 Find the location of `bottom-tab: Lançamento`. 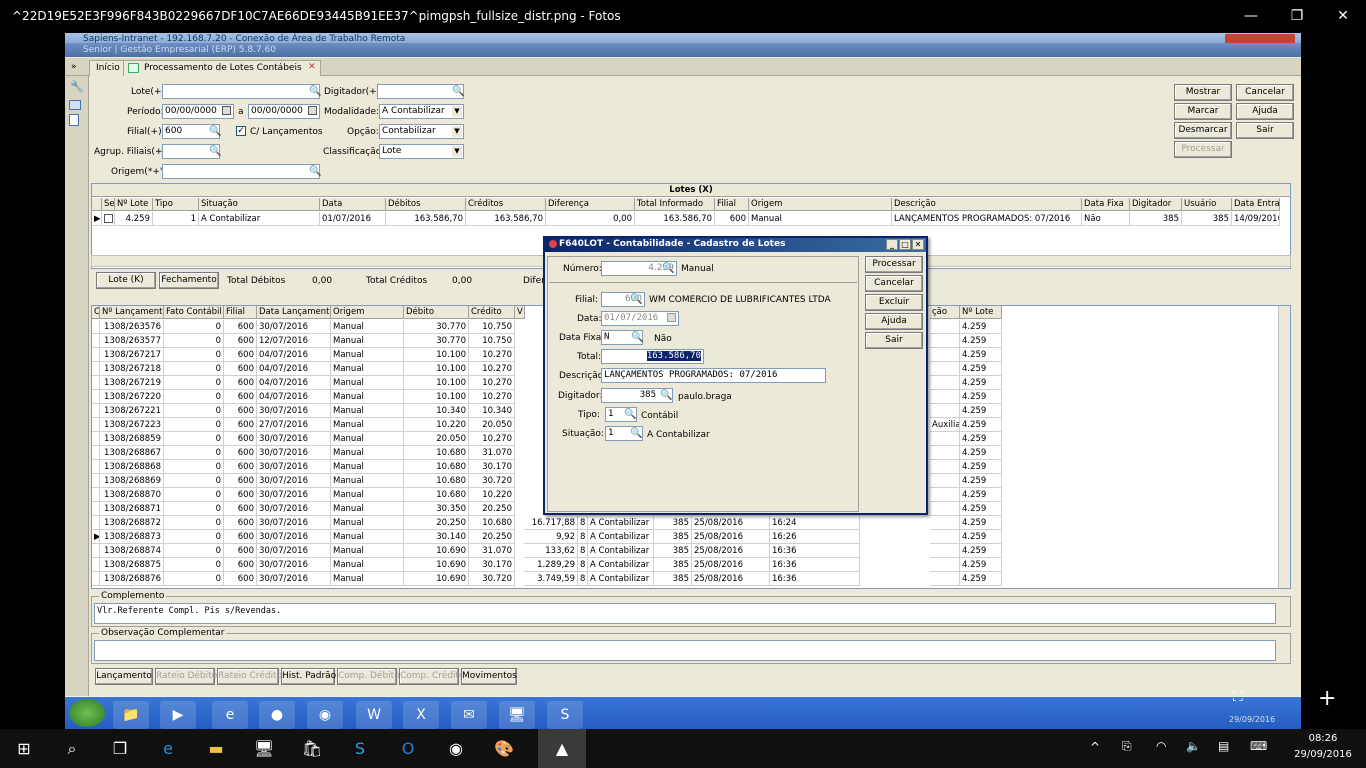

bottom-tab: Lançamento is located at coordinates (124, 676).